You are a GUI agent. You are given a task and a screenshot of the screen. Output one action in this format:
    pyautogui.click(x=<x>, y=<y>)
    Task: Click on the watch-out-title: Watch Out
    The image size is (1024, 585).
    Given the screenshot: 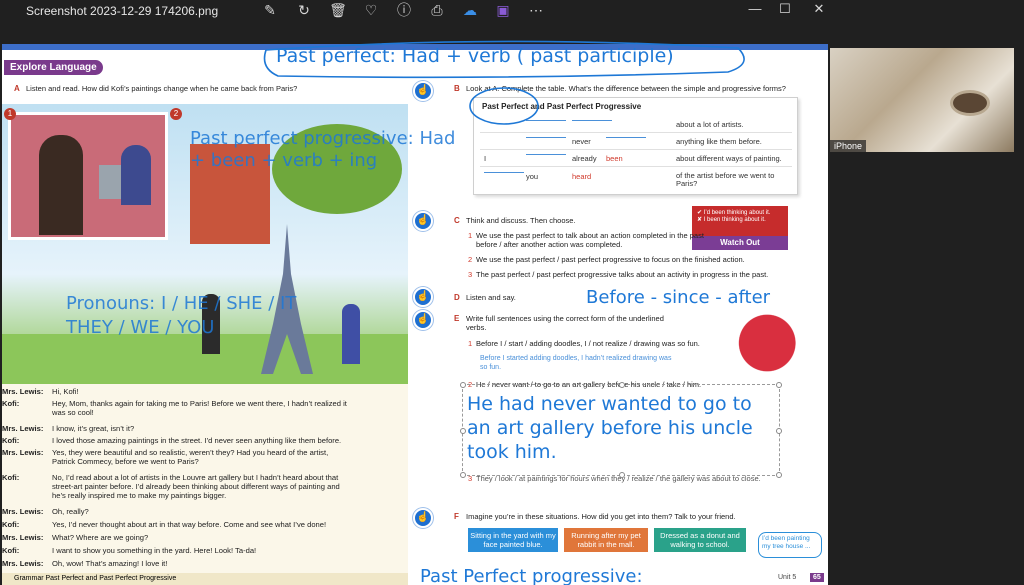 What is the action you would take?
    pyautogui.click(x=740, y=243)
    